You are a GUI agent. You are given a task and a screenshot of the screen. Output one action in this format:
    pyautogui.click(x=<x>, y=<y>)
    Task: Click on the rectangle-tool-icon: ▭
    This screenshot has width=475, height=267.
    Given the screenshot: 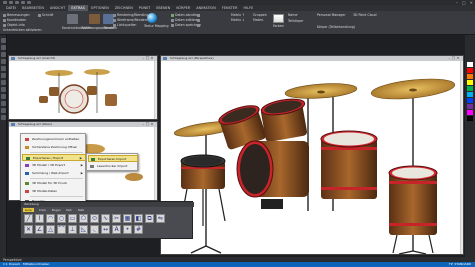 What is the action you would take?
    pyautogui.click(x=72, y=218)
    